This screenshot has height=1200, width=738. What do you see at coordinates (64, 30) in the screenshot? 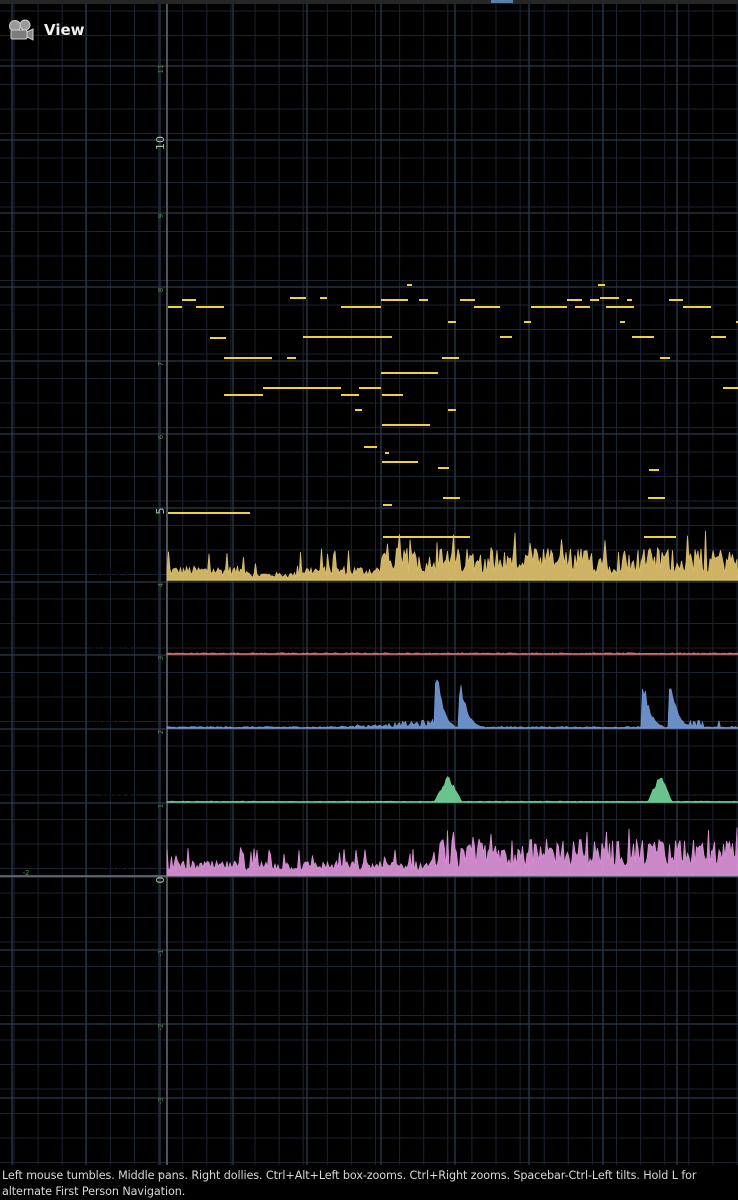
I see `view-title: View` at bounding box center [64, 30].